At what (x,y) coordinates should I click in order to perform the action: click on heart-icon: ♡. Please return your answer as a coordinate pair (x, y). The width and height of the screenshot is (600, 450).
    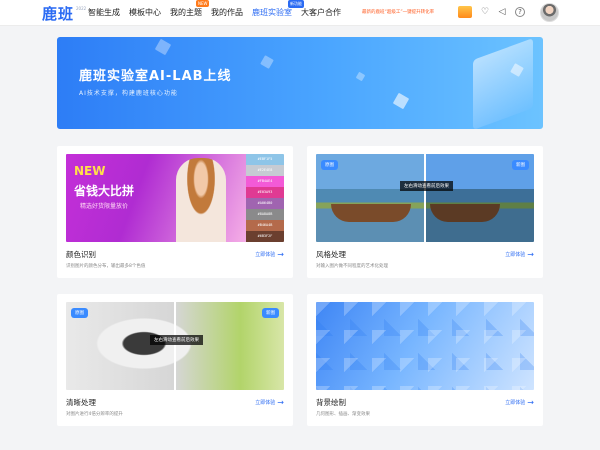
    Looking at the image, I should click on (485, 12).